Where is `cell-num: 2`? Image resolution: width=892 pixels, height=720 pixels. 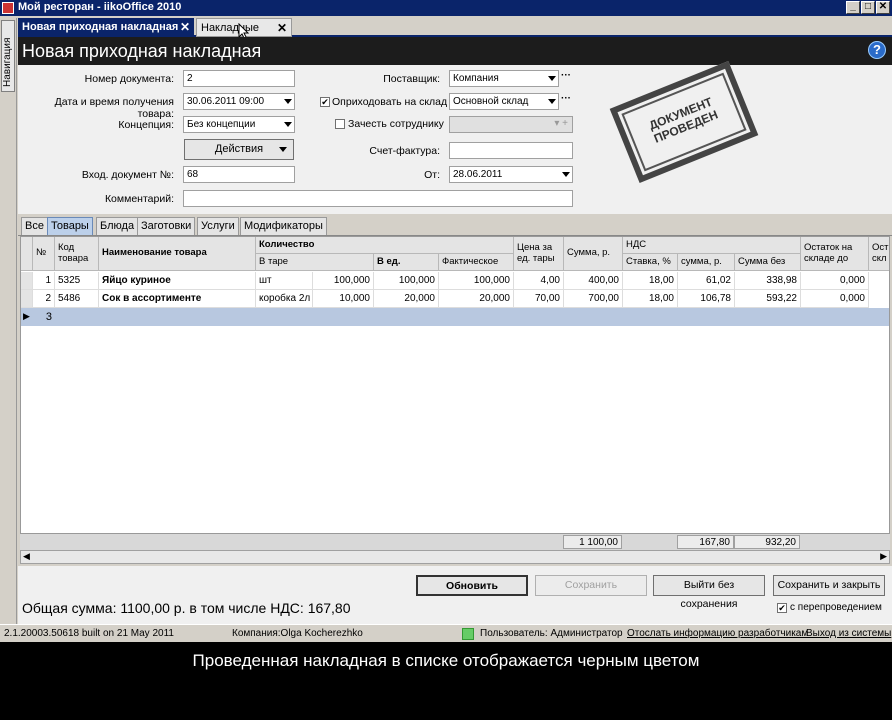
cell-num: 2 is located at coordinates (44, 299).